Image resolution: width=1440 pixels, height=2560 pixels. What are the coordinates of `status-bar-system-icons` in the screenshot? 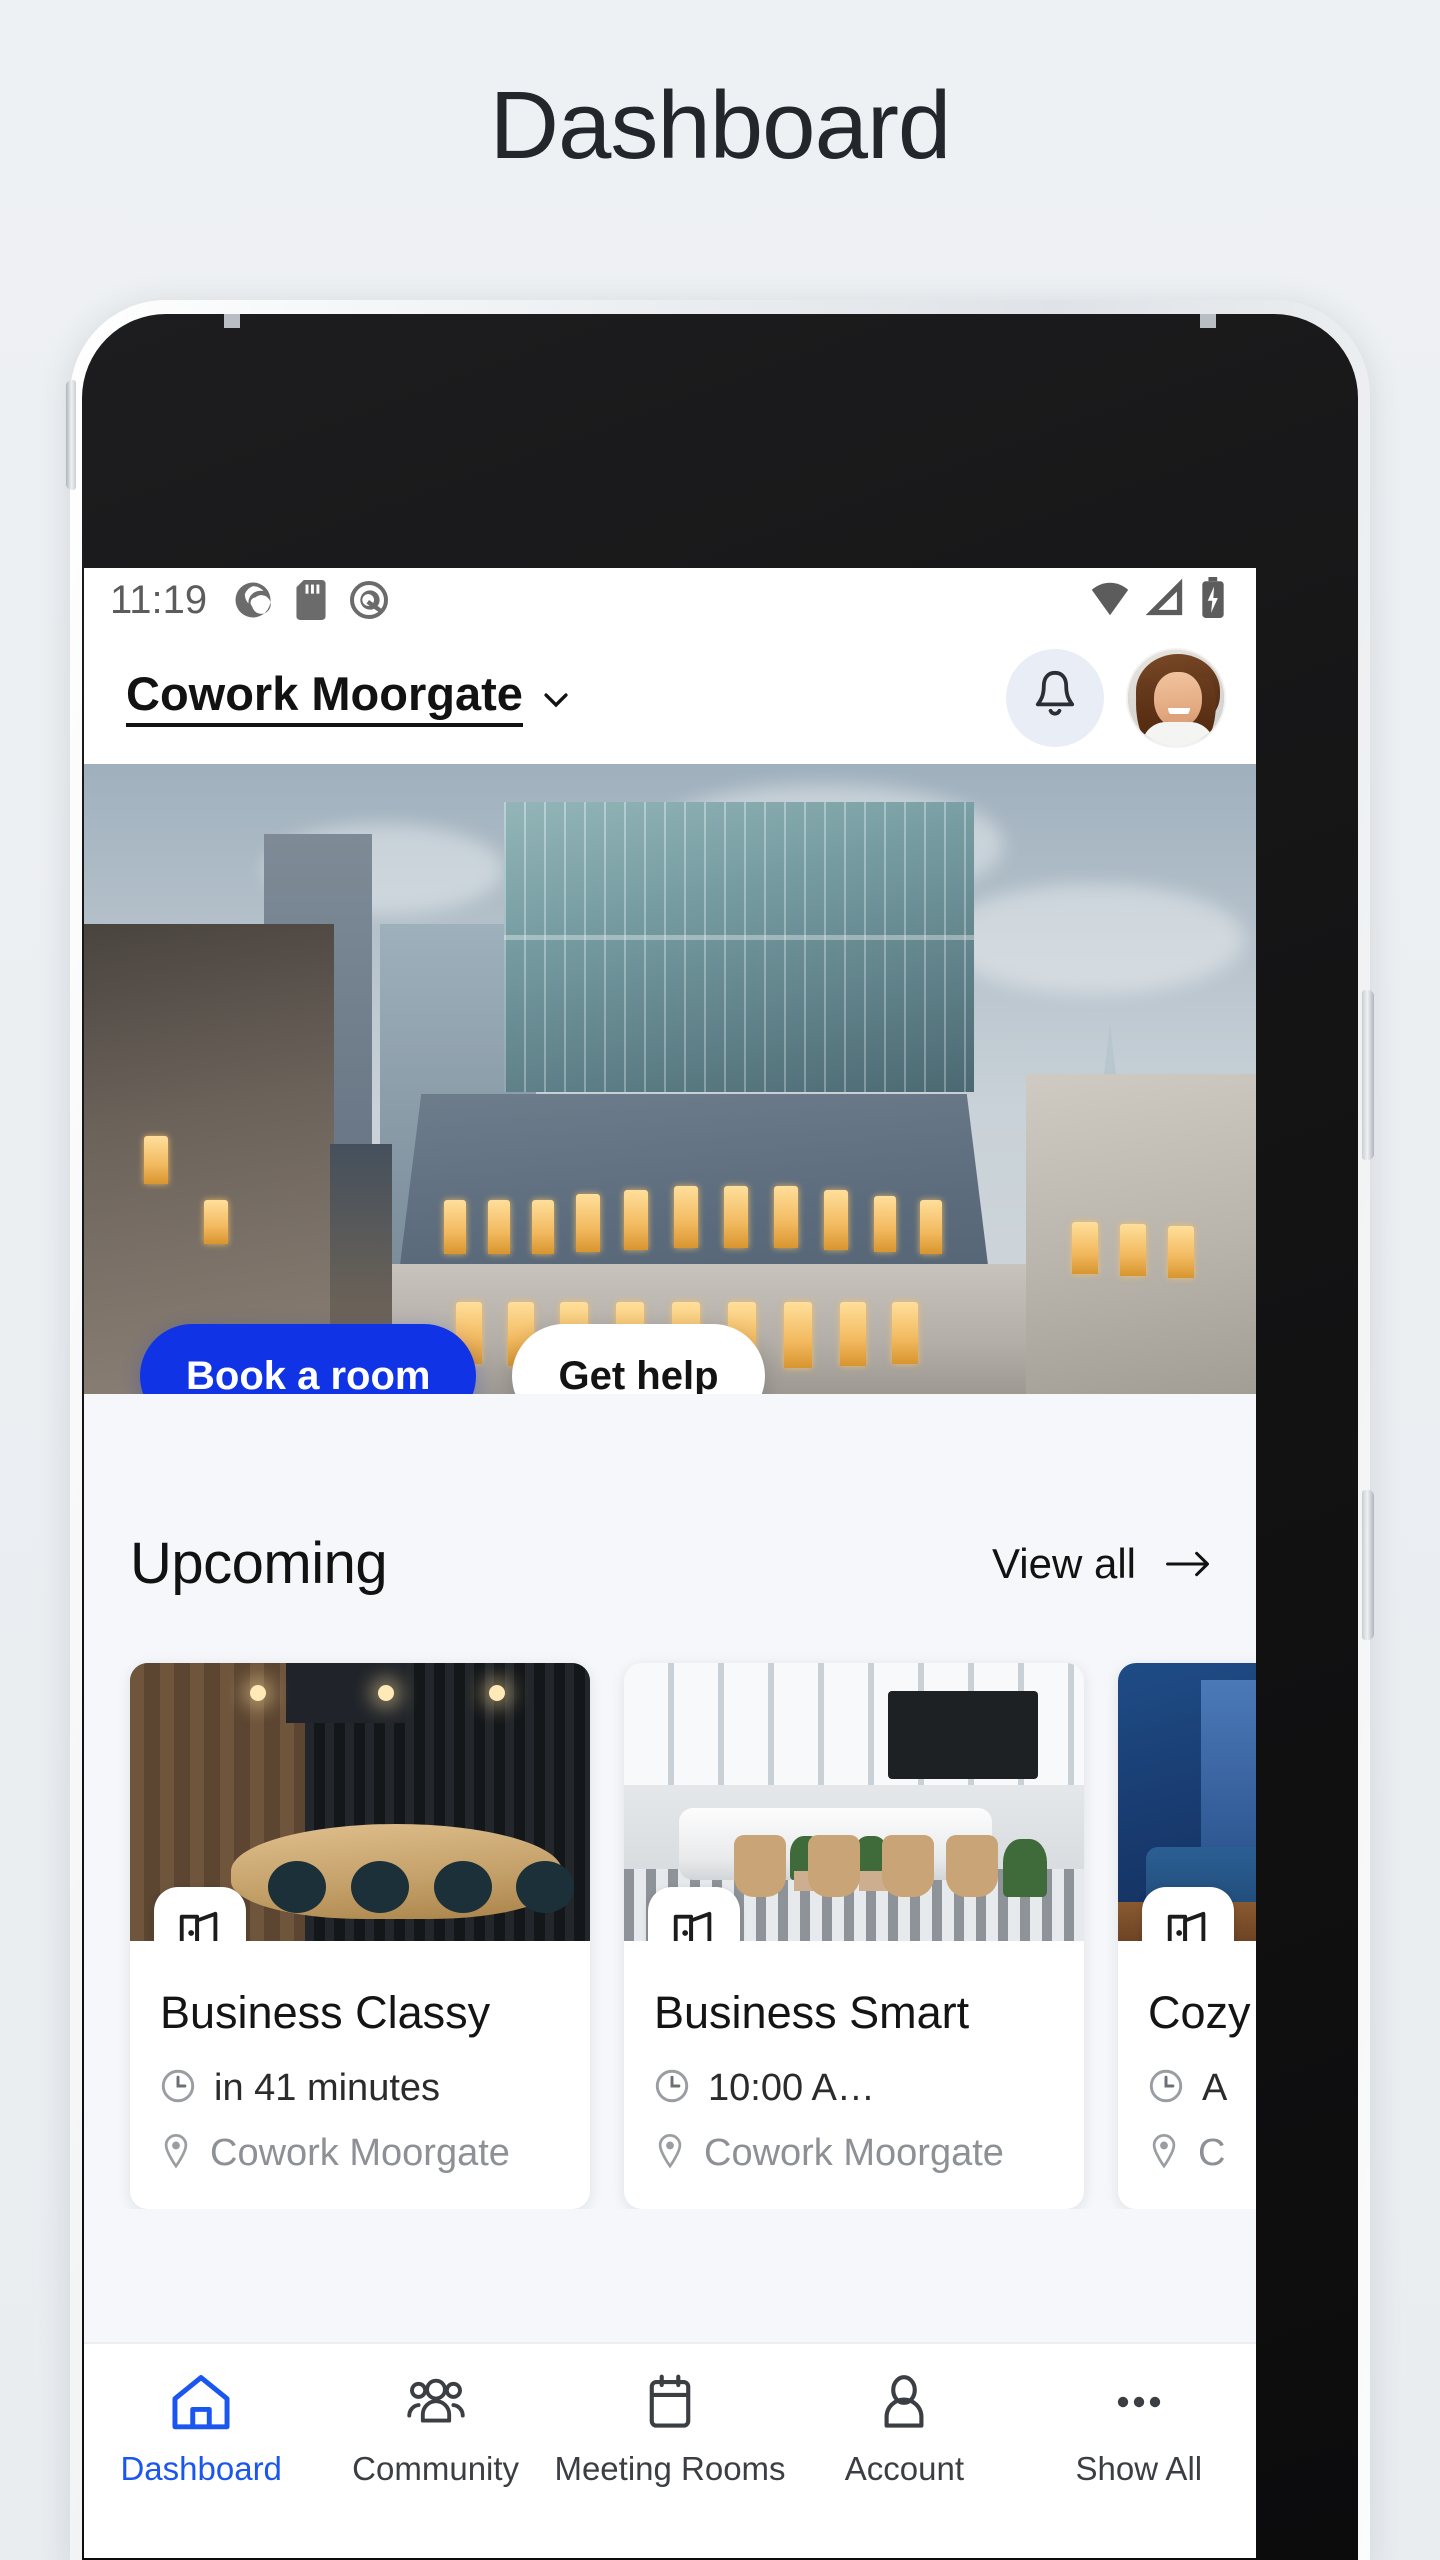 It's located at (1157, 600).